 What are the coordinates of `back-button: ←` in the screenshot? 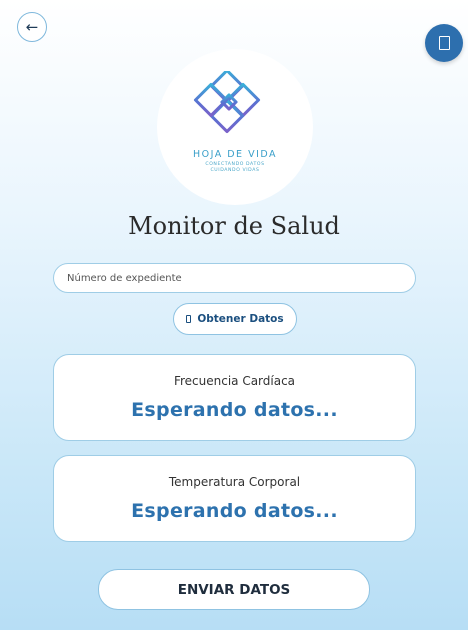 It's located at (32, 27).